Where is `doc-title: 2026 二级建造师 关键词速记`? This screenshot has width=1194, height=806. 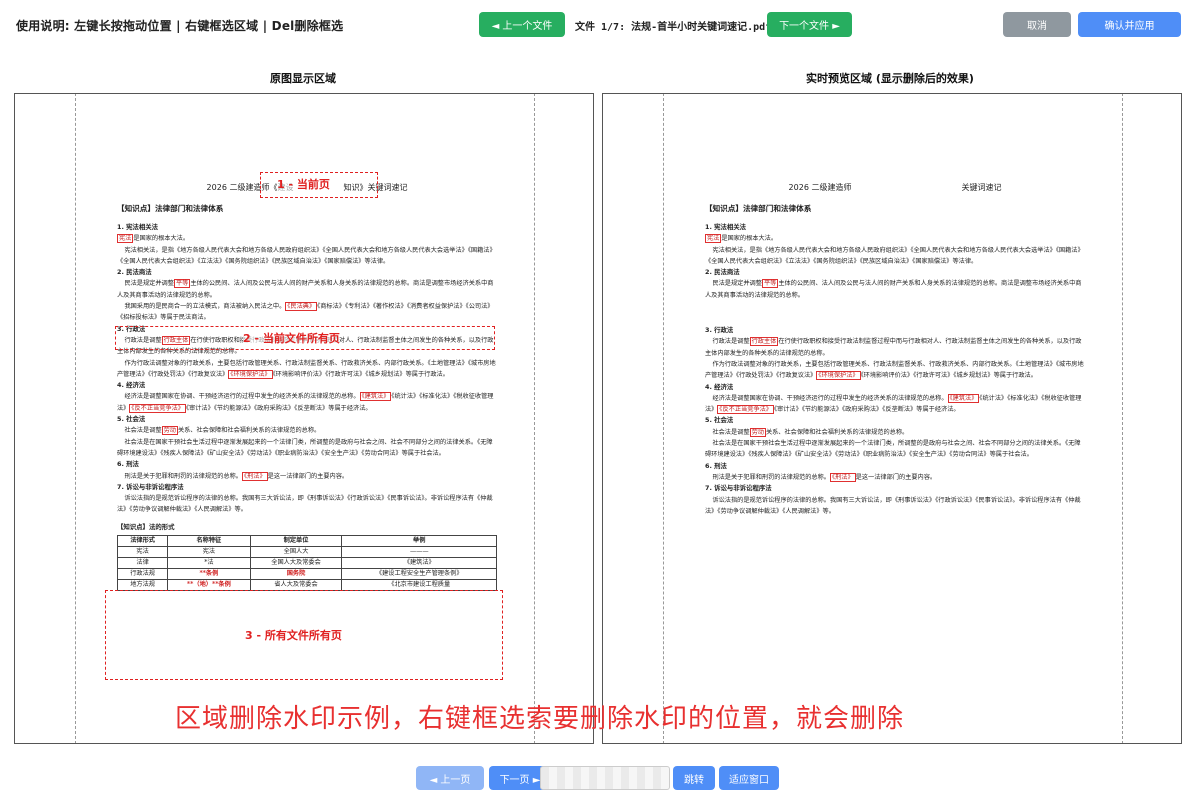
doc-title: 2026 二级建造师 关键词速记 is located at coordinates (895, 187).